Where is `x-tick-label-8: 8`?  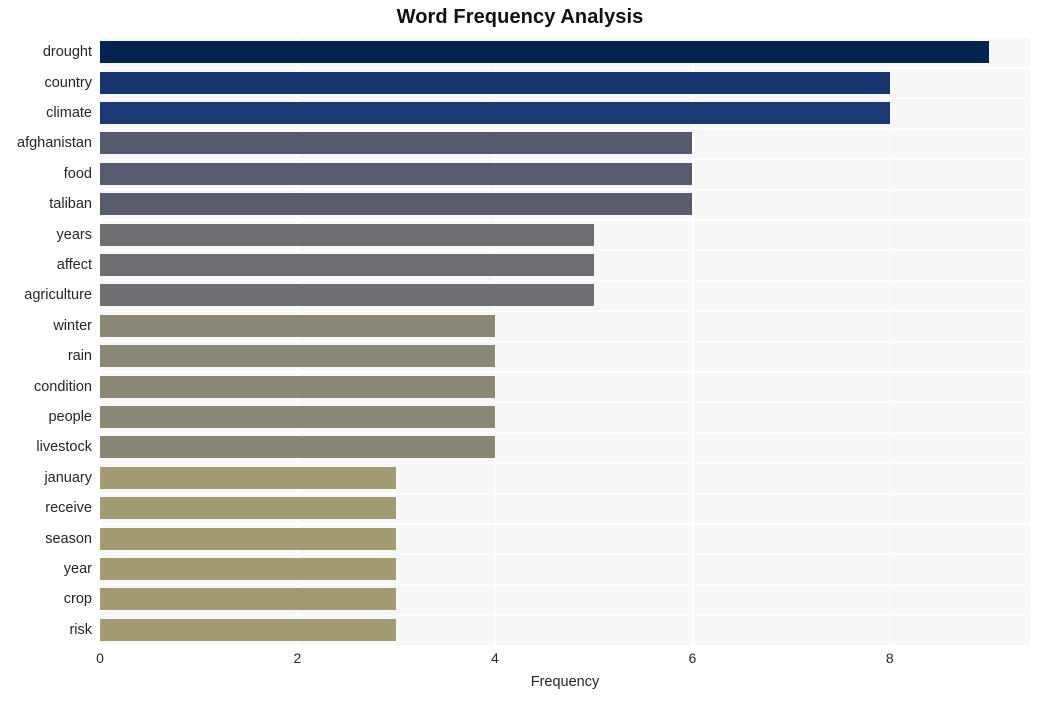 x-tick-label-8: 8 is located at coordinates (889, 658).